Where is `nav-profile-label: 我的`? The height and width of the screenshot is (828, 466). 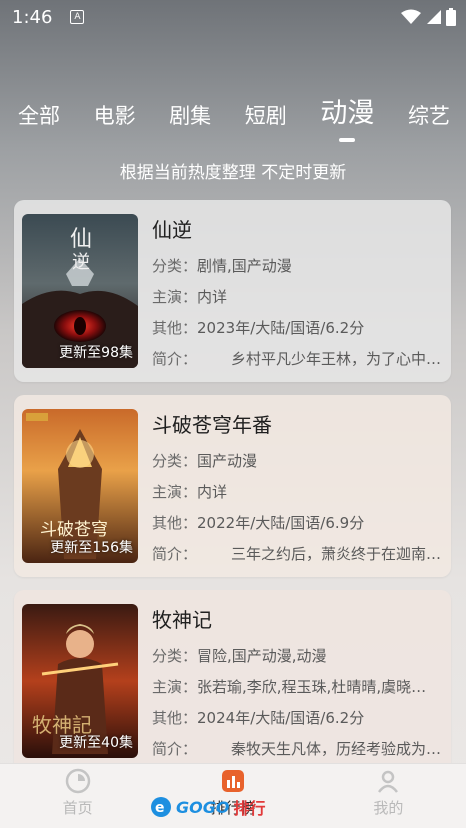 nav-profile-label: 我的 is located at coordinates (388, 808).